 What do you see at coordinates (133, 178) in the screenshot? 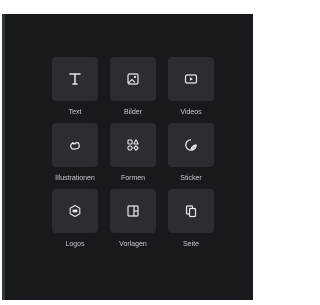
I see `tile-label: Formen` at bounding box center [133, 178].